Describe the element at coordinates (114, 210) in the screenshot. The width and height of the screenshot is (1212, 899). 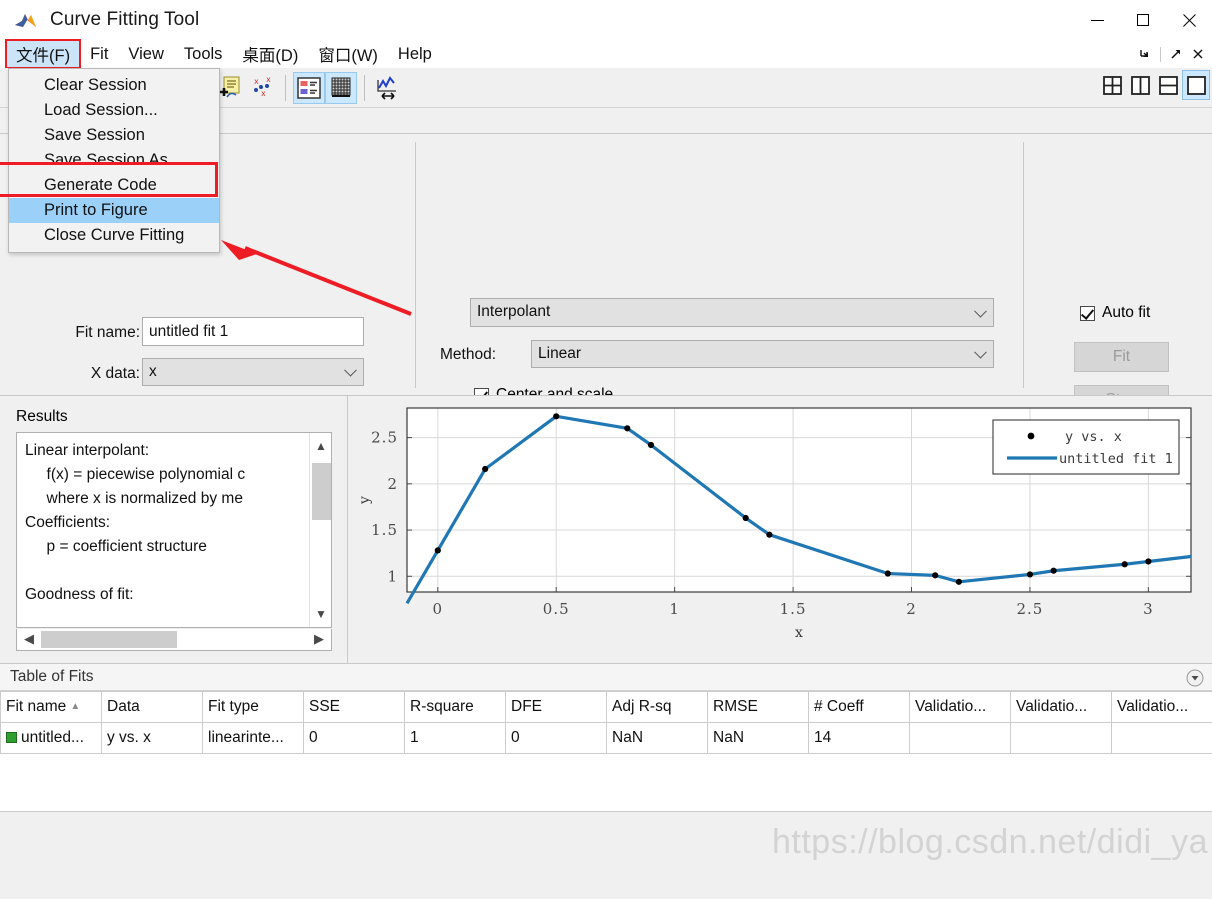
I see `menu-item-print-to-figure: Print to Figure` at that location.